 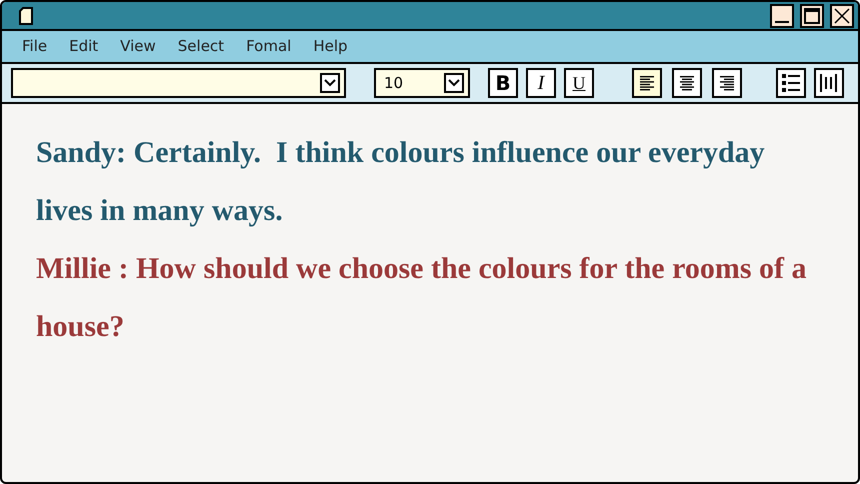 I want to click on columns-button, so click(x=829, y=83).